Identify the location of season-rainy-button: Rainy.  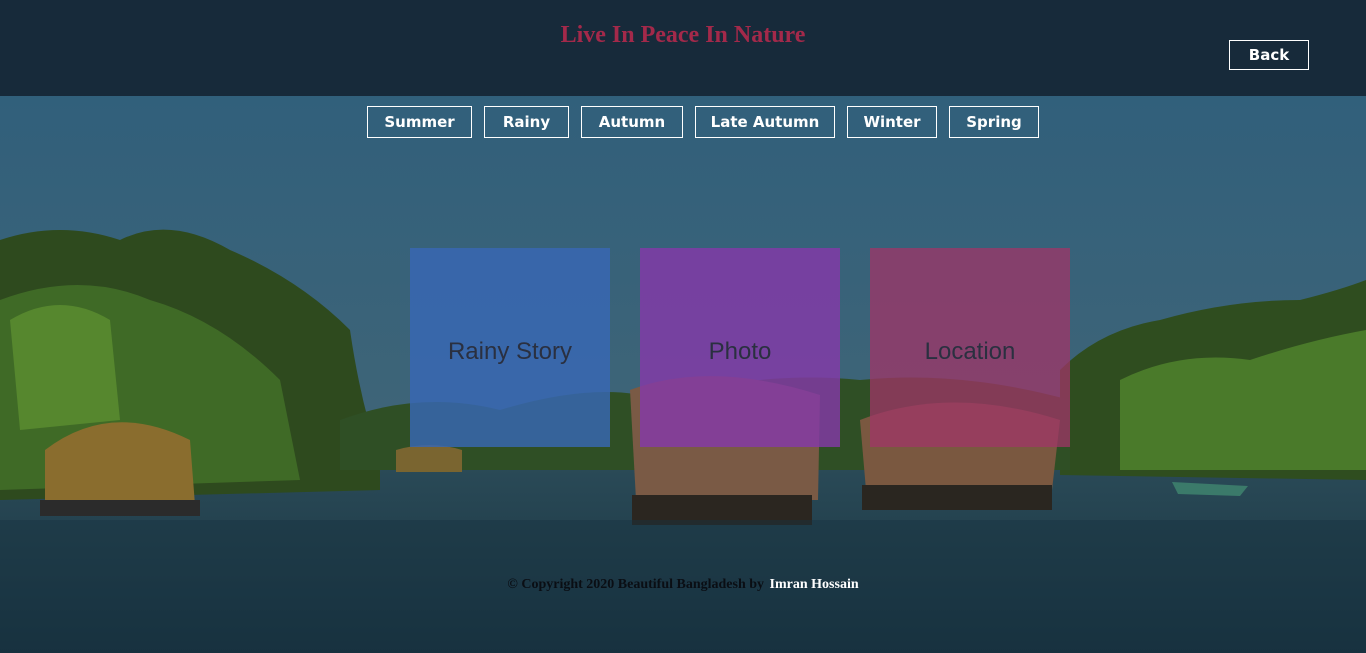
(526, 122).